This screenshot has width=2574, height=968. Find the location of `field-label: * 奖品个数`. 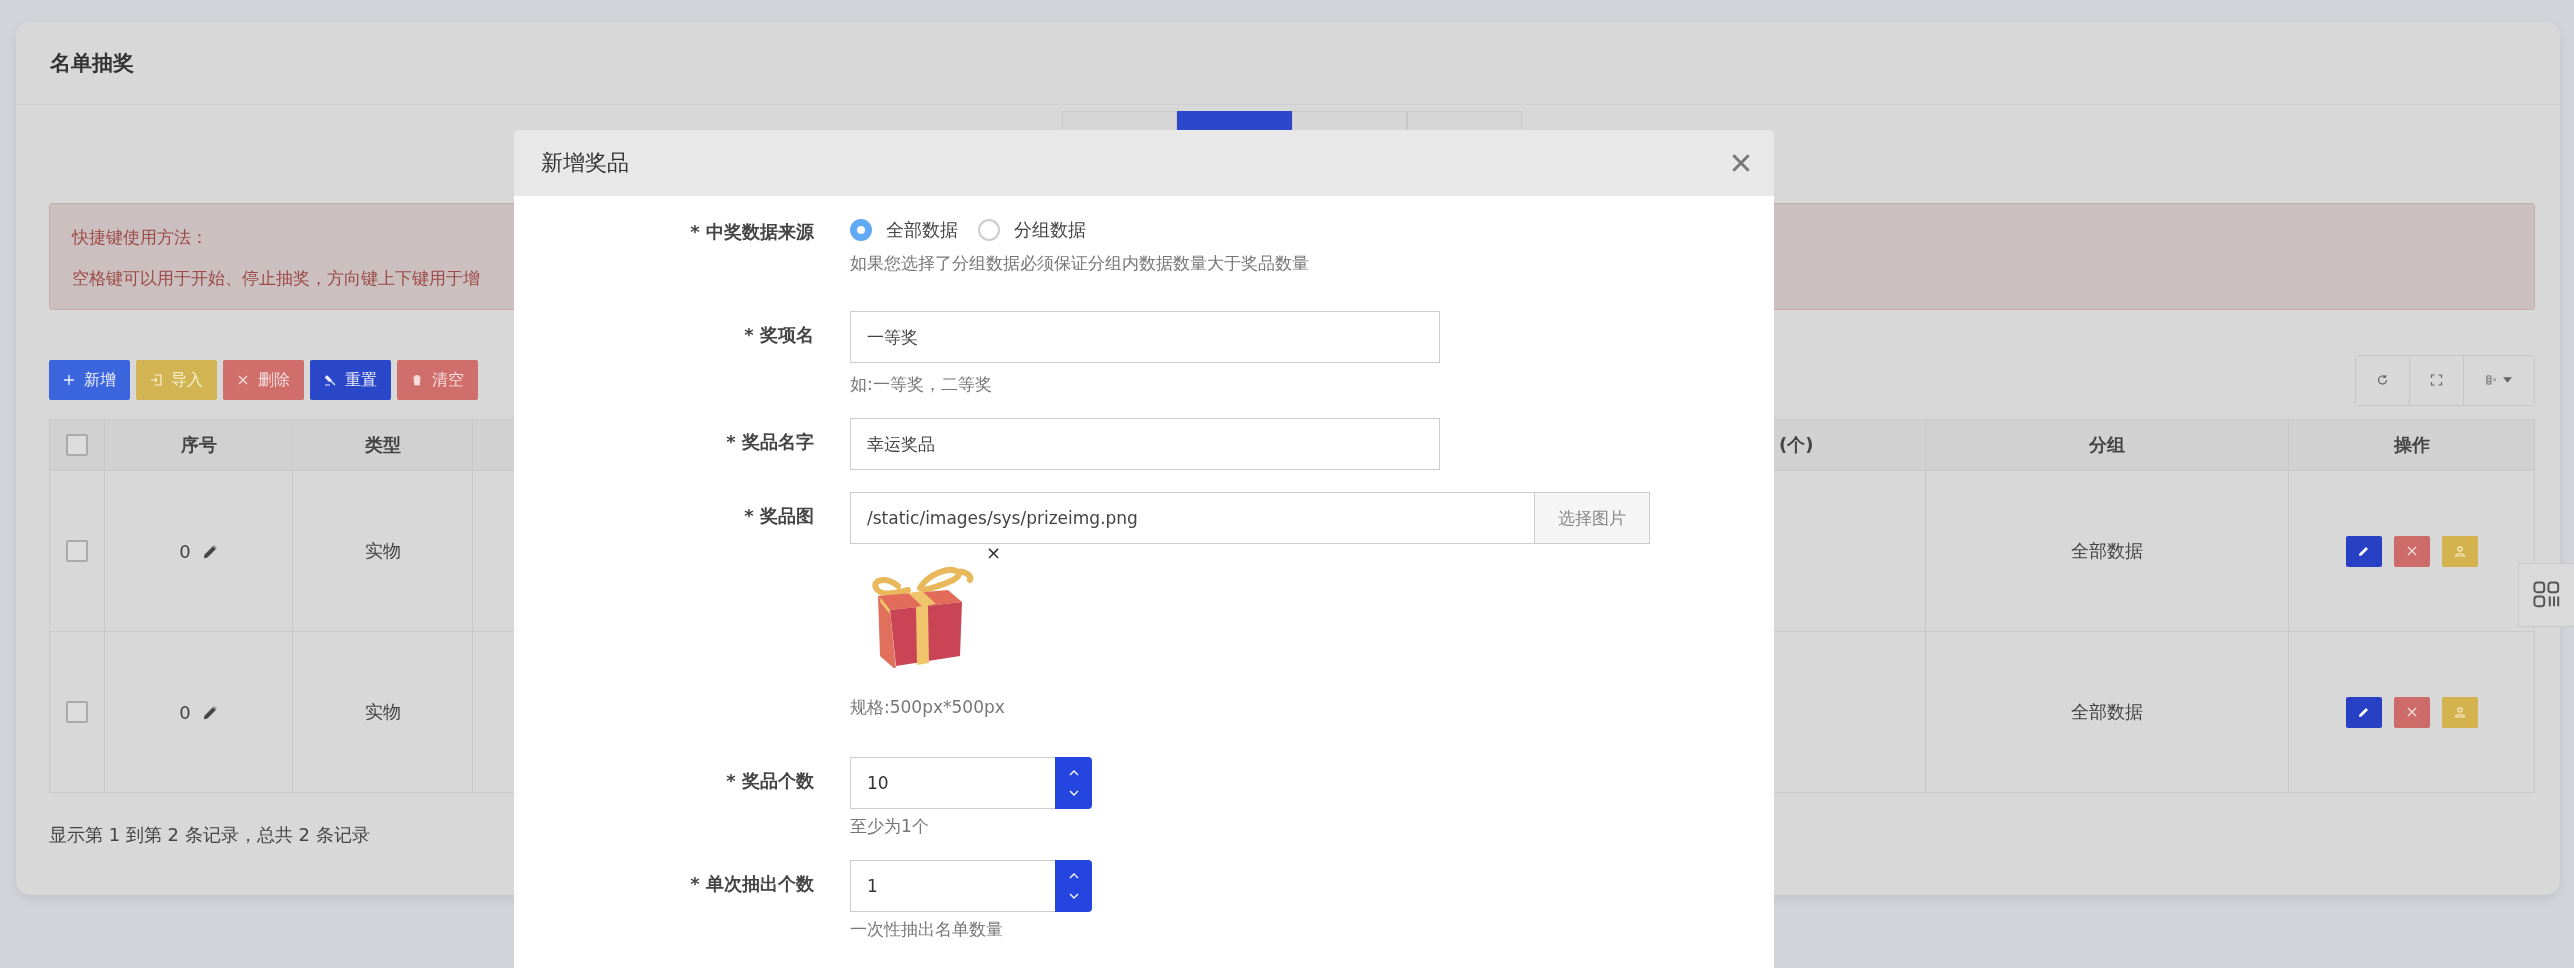

field-label: * 奖品个数 is located at coordinates (770, 780).